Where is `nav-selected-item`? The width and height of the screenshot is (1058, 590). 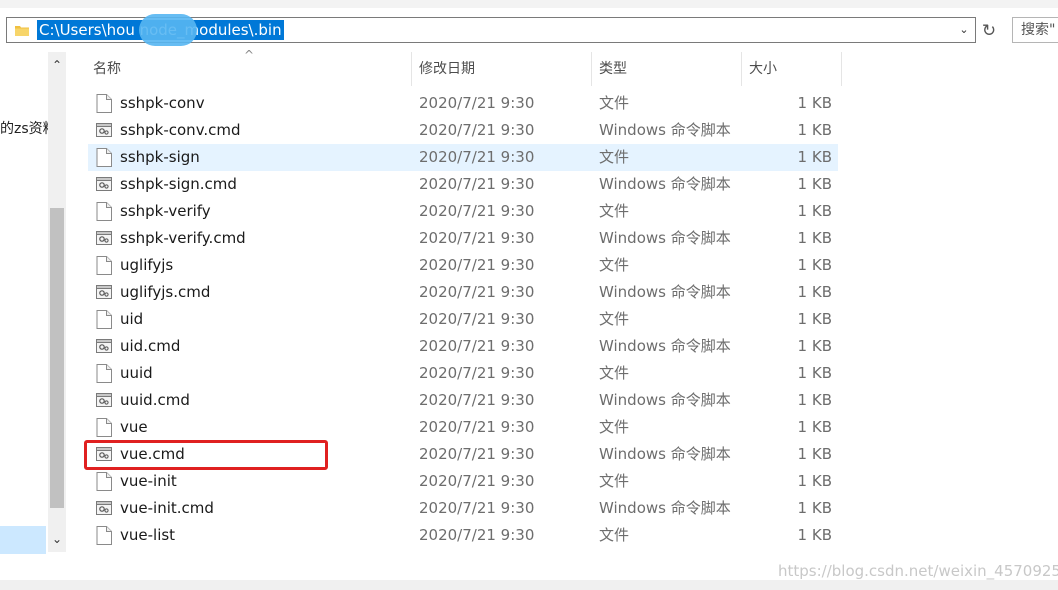 nav-selected-item is located at coordinates (23, 540).